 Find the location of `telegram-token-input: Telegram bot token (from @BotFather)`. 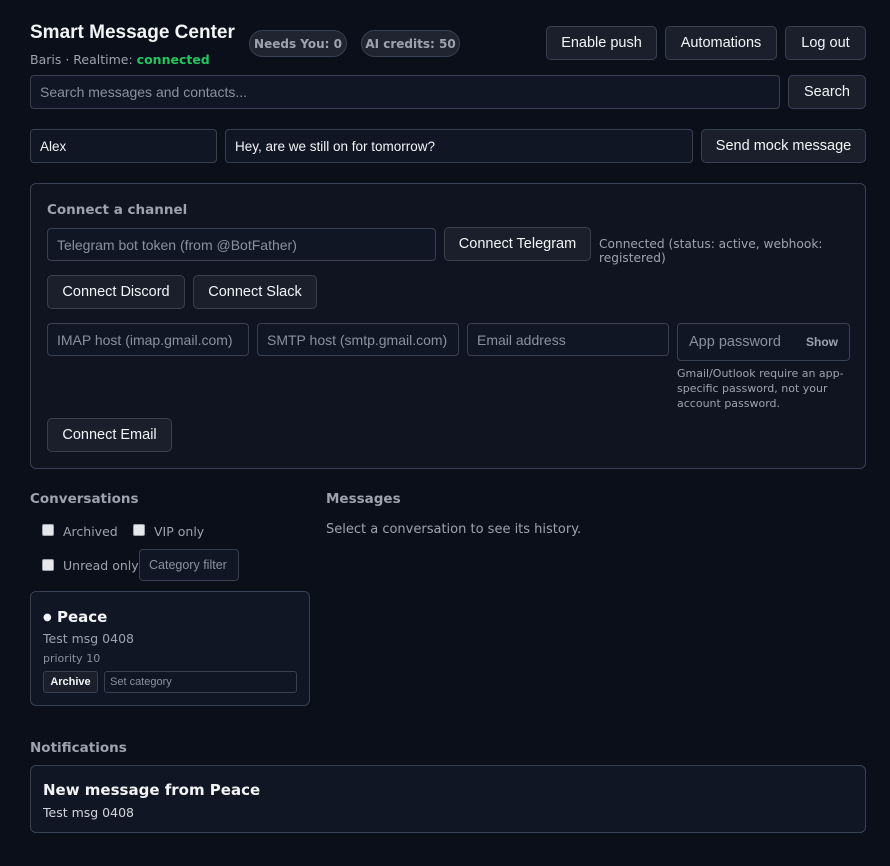

telegram-token-input: Telegram bot token (from @BotFather) is located at coordinates (241, 244).